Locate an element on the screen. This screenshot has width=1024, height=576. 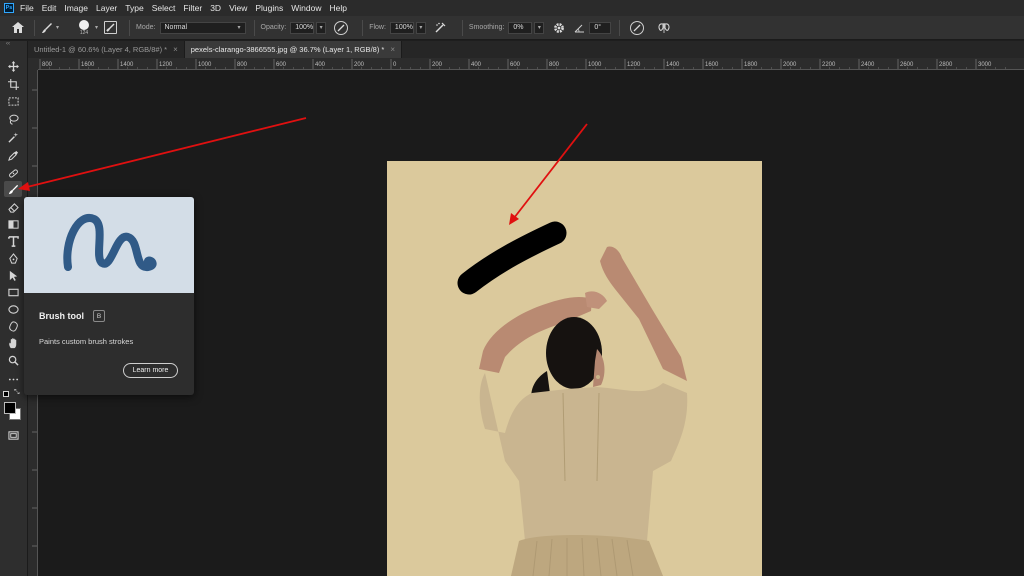
flow-dropdown: ▾ is located at coordinates (420, 27).